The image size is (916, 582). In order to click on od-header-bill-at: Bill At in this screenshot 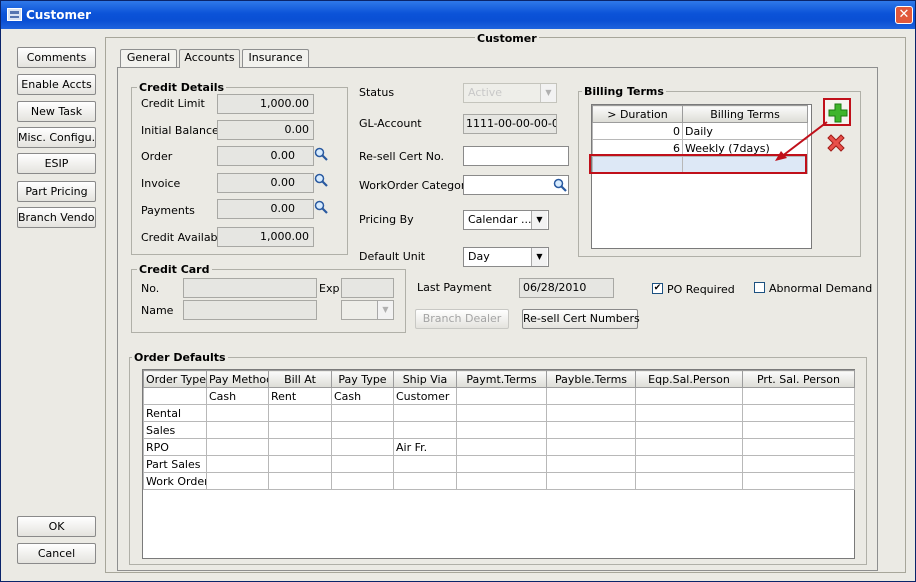, I will do `click(300, 379)`.